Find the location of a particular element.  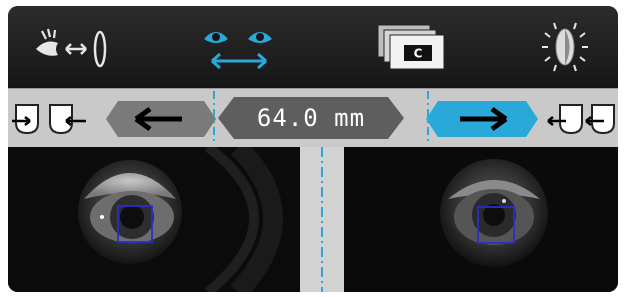

vertex-distance-tool is located at coordinates (75, 47).